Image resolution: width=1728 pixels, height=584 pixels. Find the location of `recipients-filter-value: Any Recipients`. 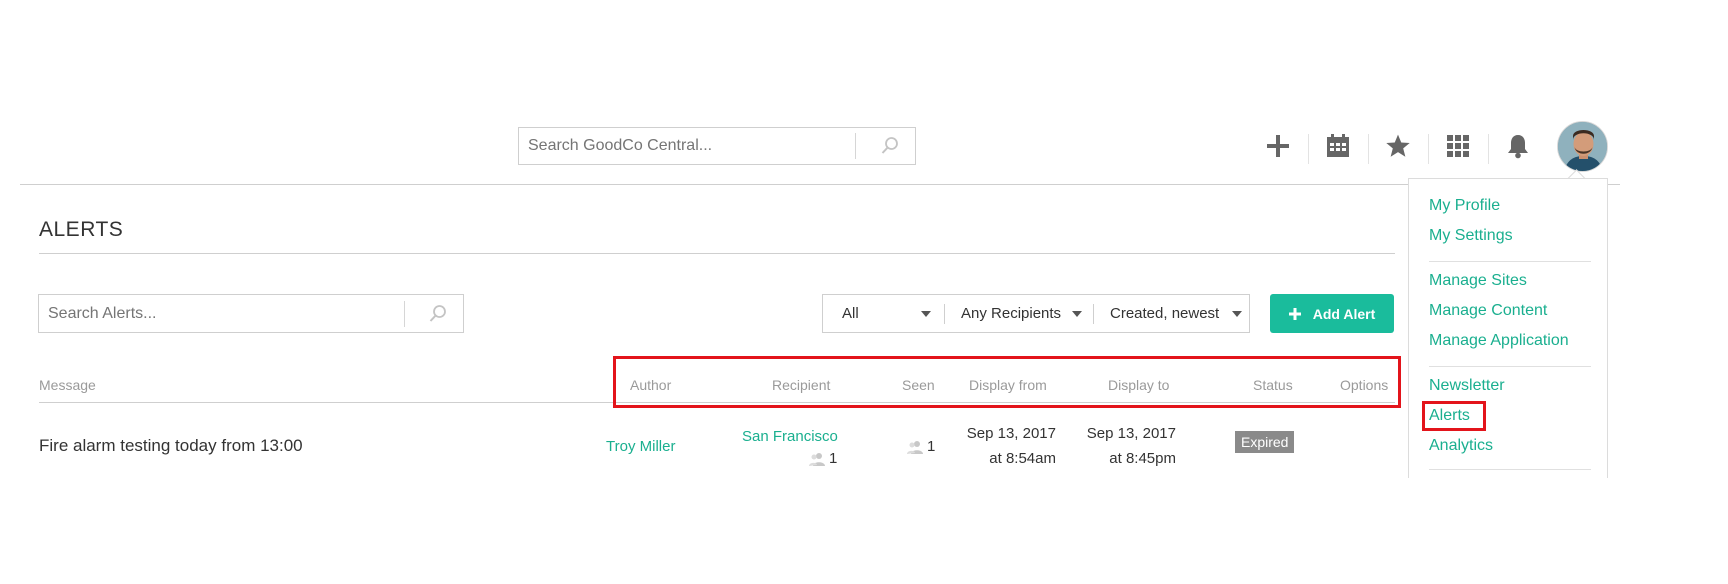

recipients-filter-value: Any Recipients is located at coordinates (1011, 313).